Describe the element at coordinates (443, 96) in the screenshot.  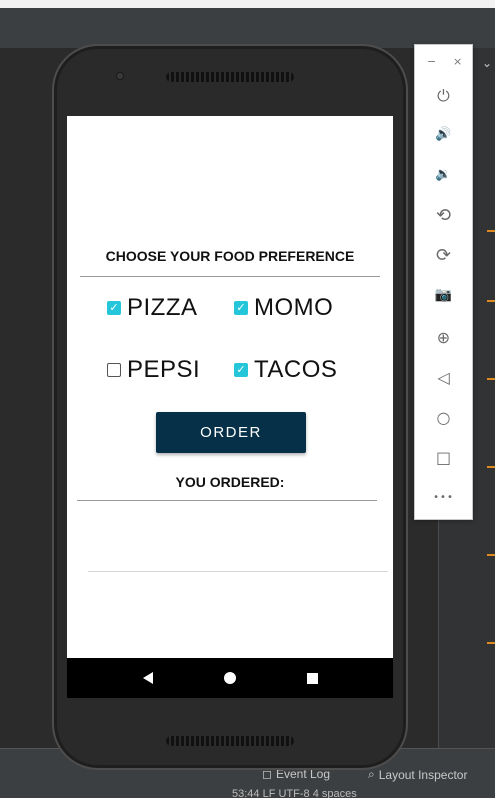
I see `power-icon: ⏻` at that location.